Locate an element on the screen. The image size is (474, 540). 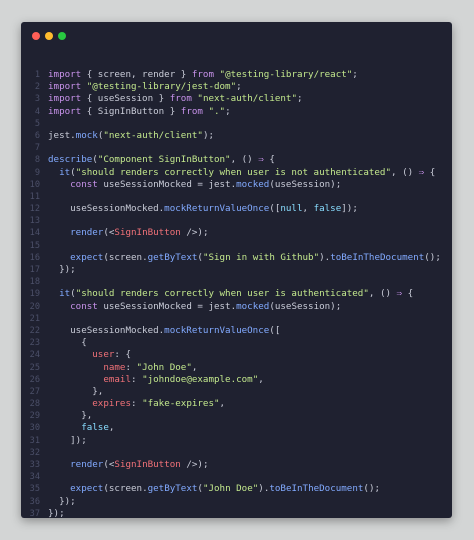
maximize-window-dot-icon is located at coordinates (62, 36).